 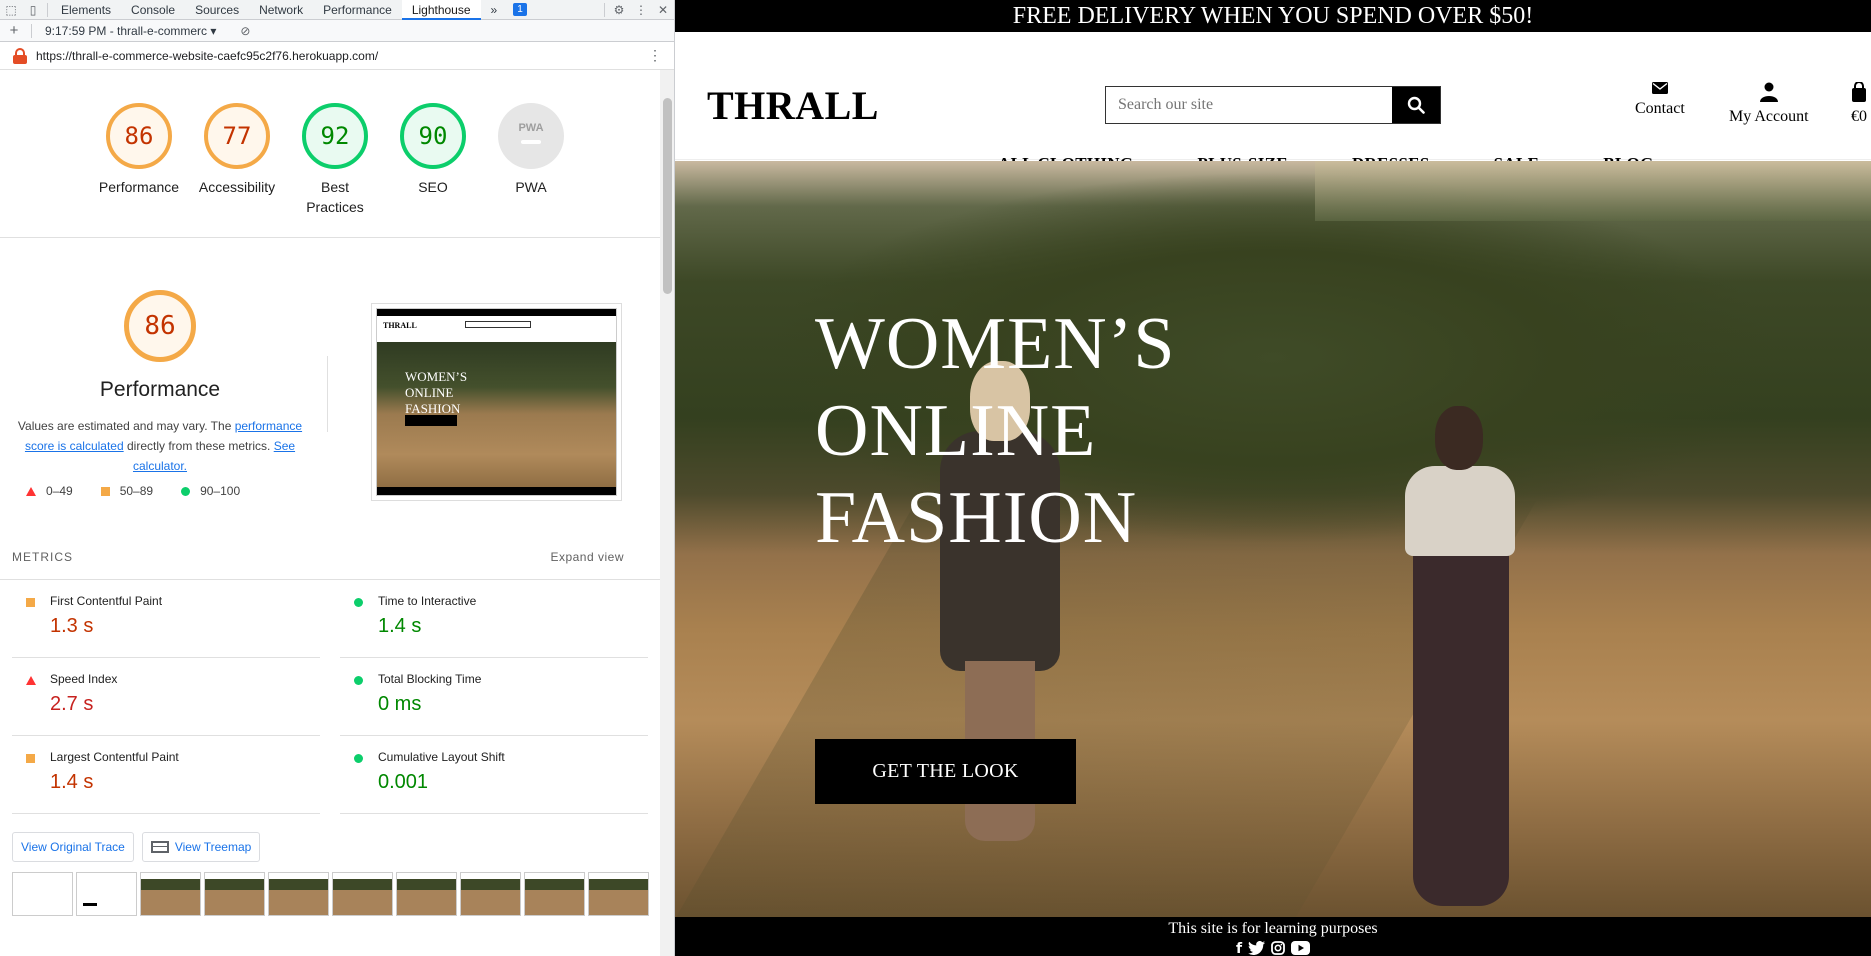 I want to click on treemap-icon, so click(x=159, y=847).